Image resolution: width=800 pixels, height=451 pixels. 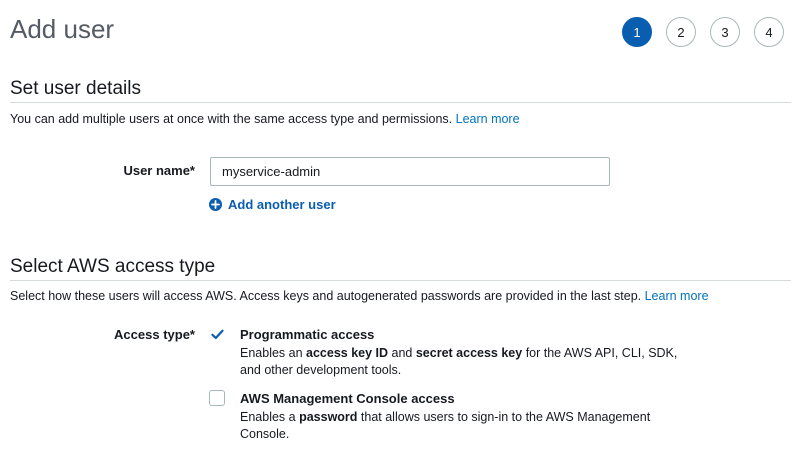 What do you see at coordinates (725, 32) in the screenshot?
I see `step-3: 3` at bounding box center [725, 32].